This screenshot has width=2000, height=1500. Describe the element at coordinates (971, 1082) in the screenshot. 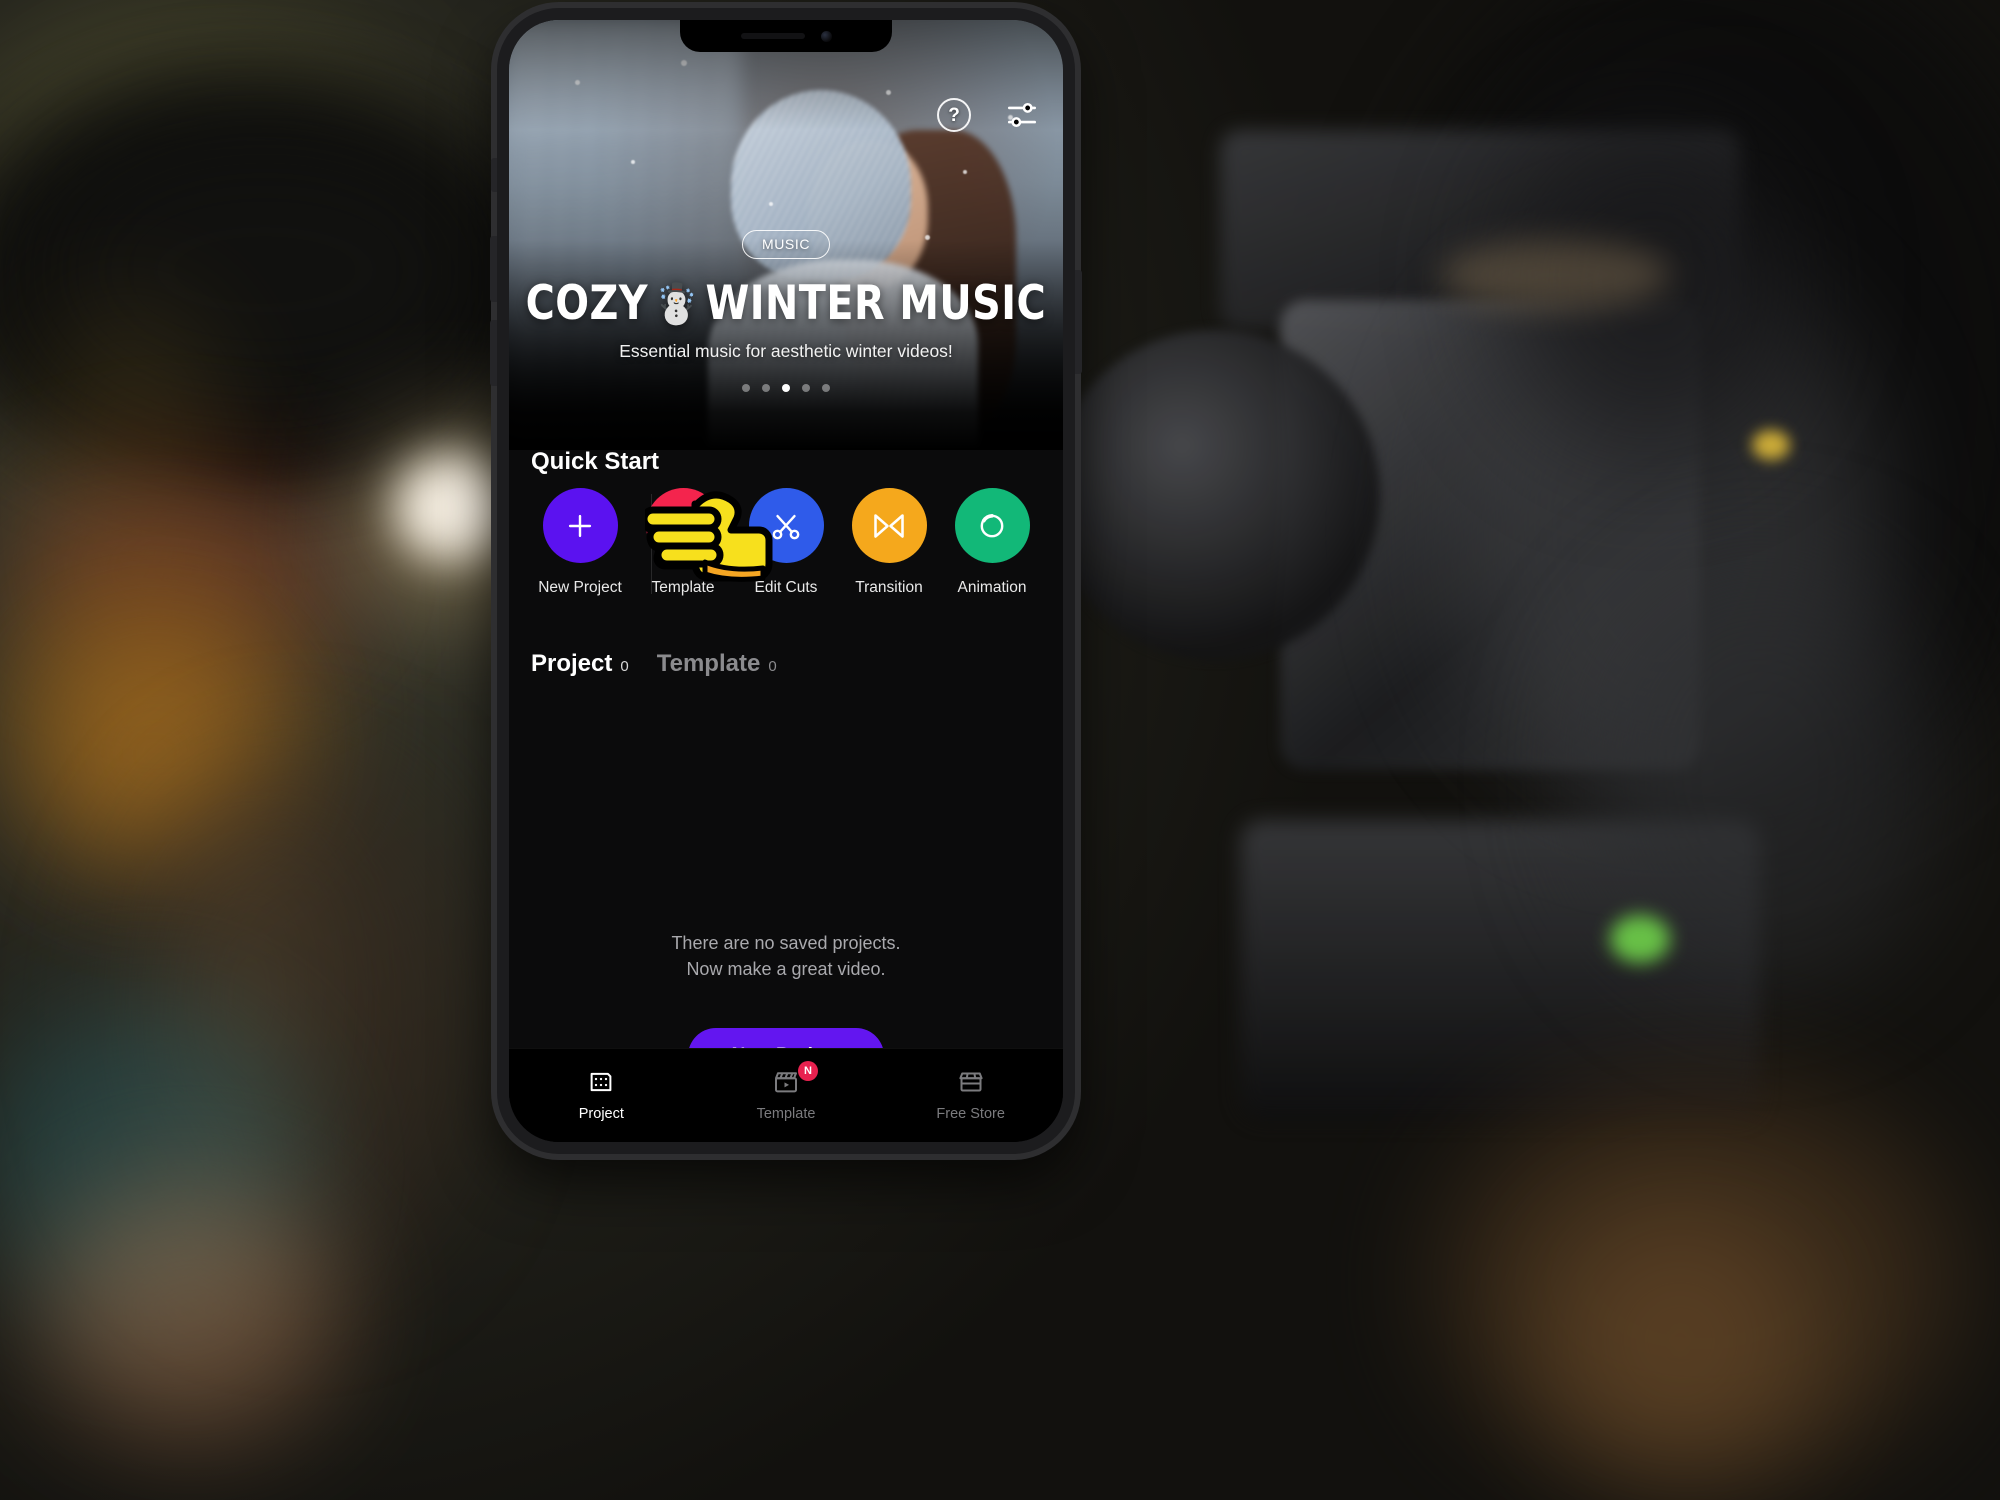

I see `store-icon` at that location.